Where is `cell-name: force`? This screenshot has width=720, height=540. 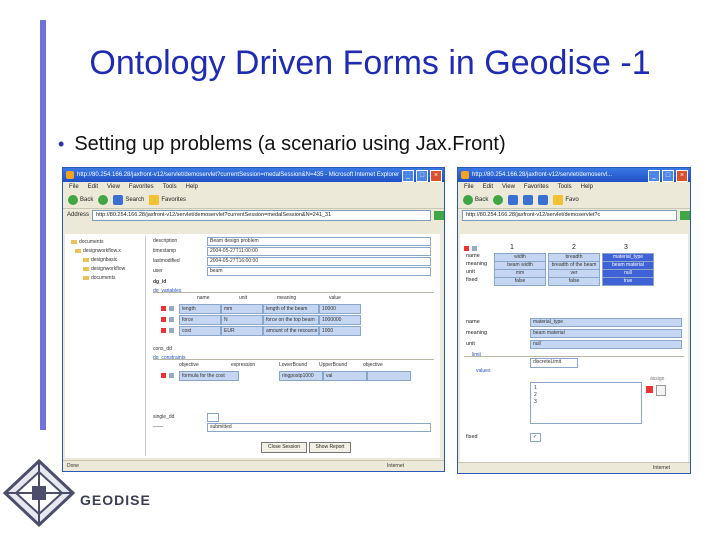
cell-name: force is located at coordinates (200, 320).